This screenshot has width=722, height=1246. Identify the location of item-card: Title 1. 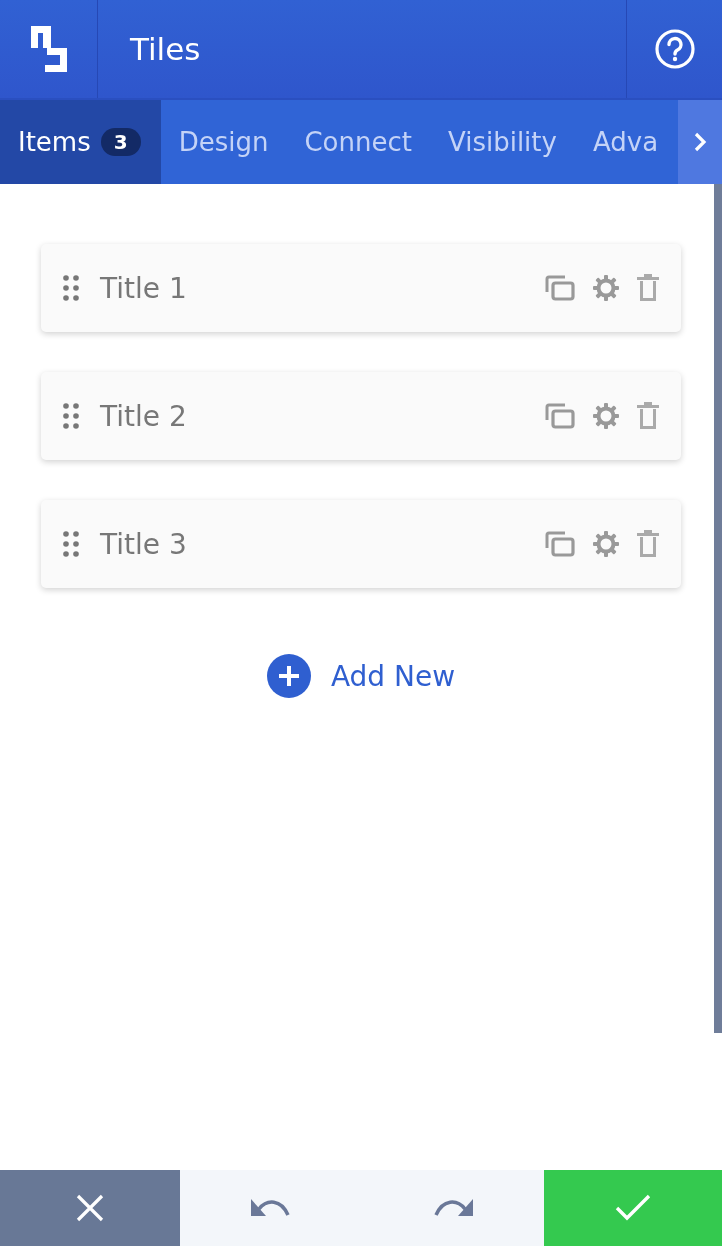
(361, 288).